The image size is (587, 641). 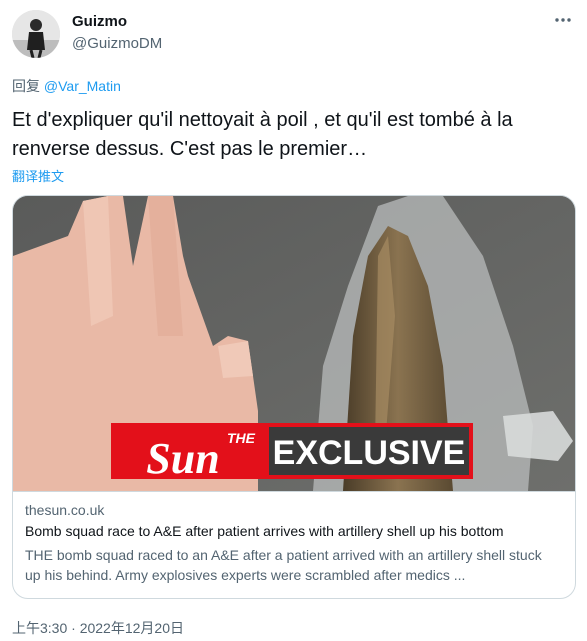 I want to click on reply-prefix: 回复, so click(x=26, y=86).